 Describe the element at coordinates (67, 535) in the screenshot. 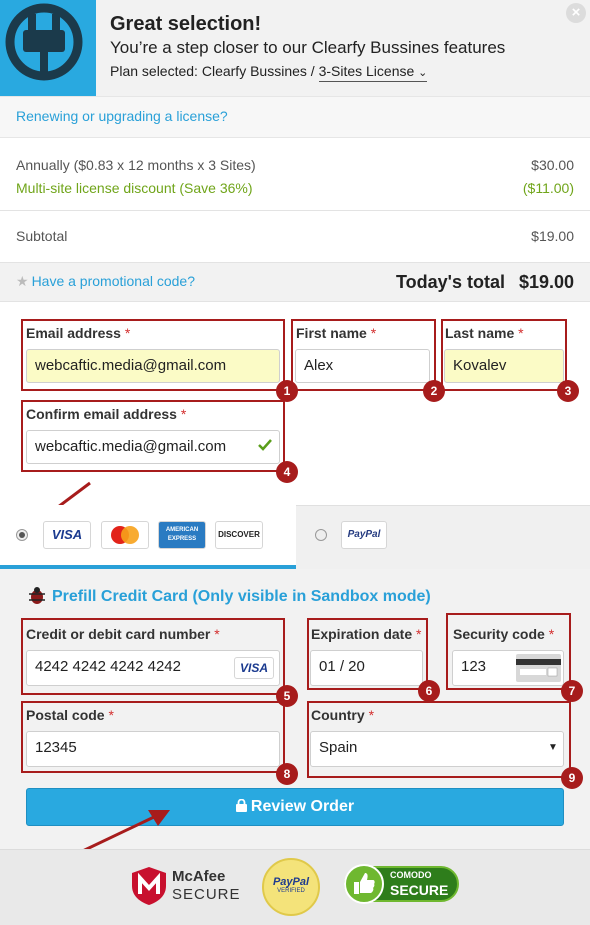

I see `visa-logo: VISA` at that location.